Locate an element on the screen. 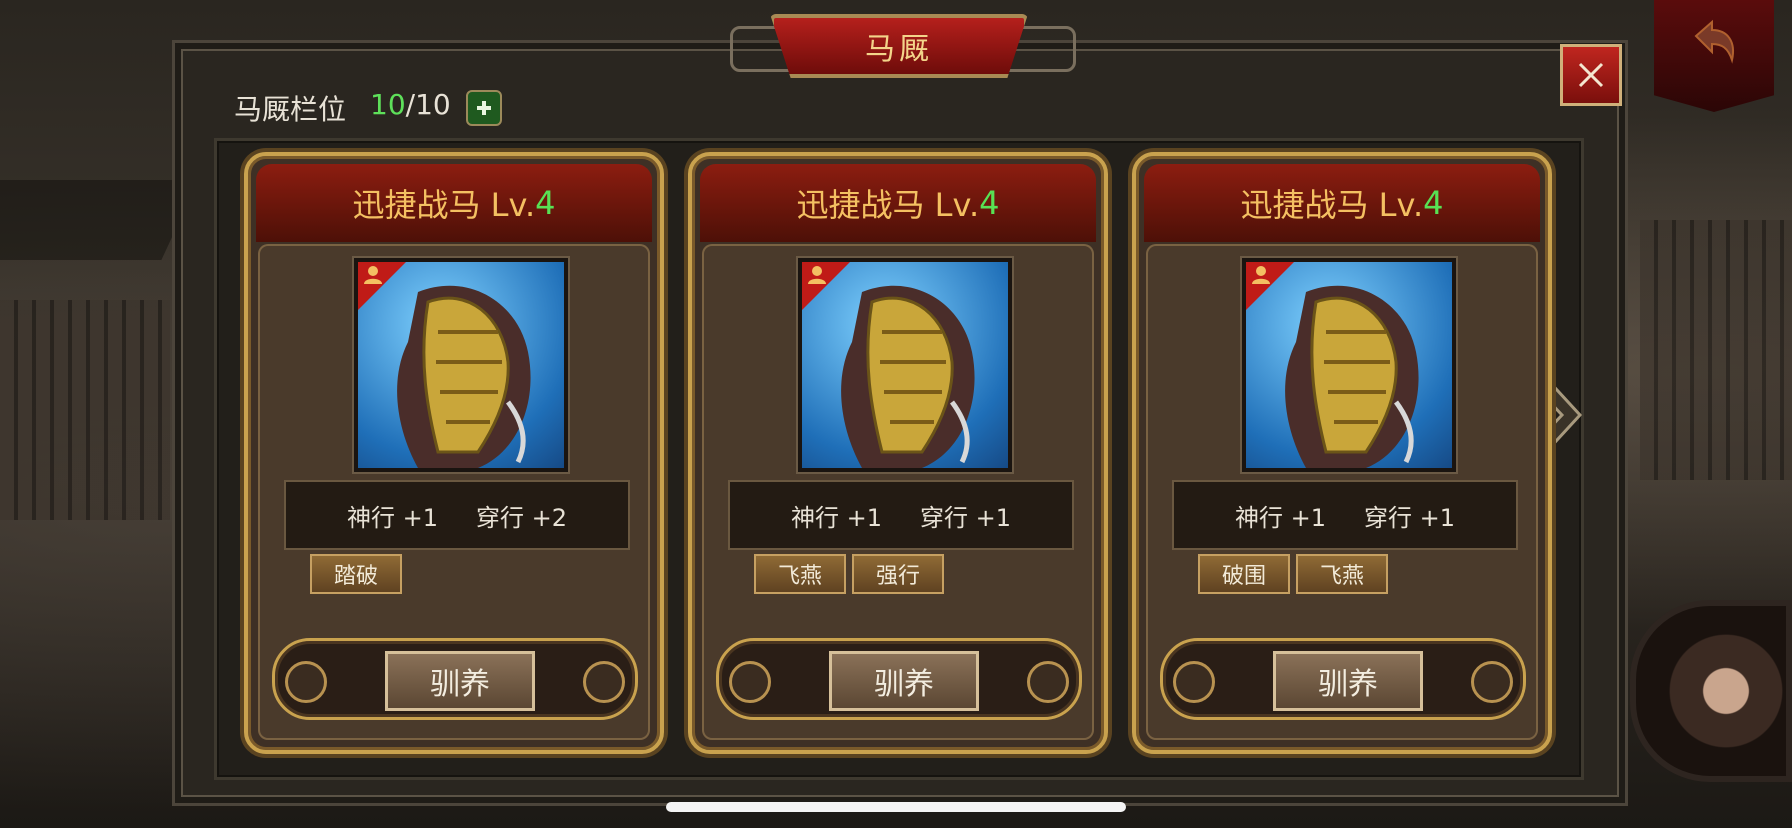 This screenshot has height=828, width=1792. horse-skills: 破围 飞燕 is located at coordinates (1293, 574).